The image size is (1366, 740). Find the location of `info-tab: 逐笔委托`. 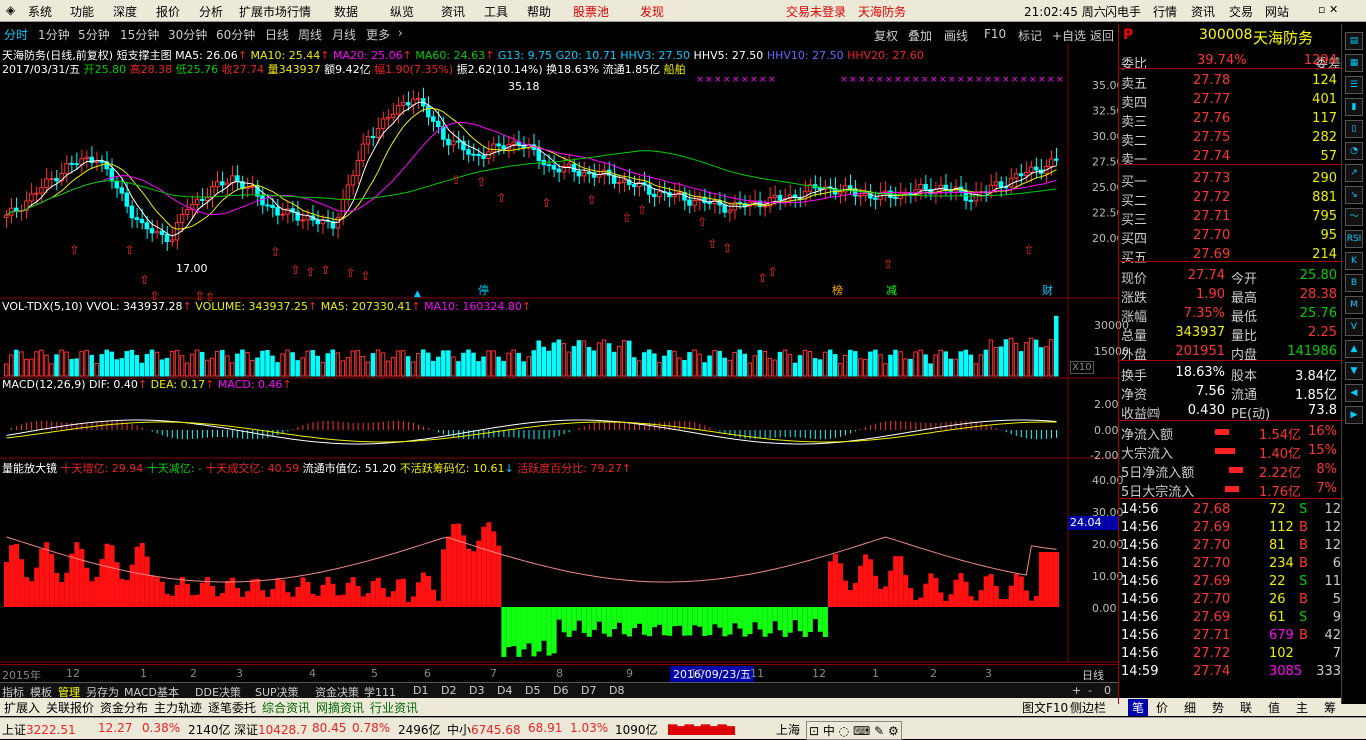

info-tab: 逐笔委托 is located at coordinates (232, 707).